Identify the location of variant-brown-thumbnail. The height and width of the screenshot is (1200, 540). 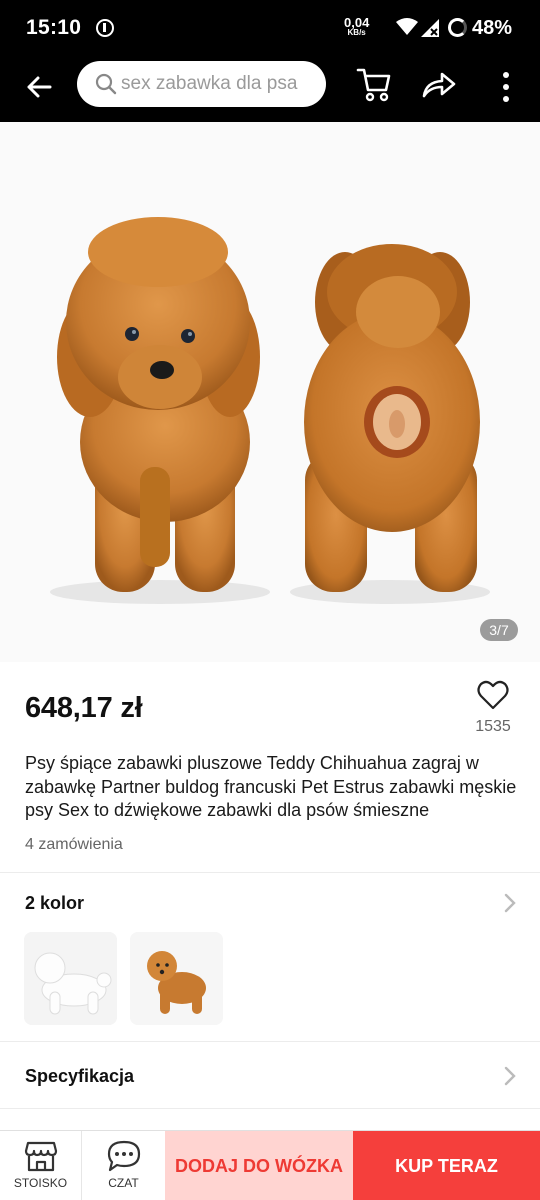
(176, 978).